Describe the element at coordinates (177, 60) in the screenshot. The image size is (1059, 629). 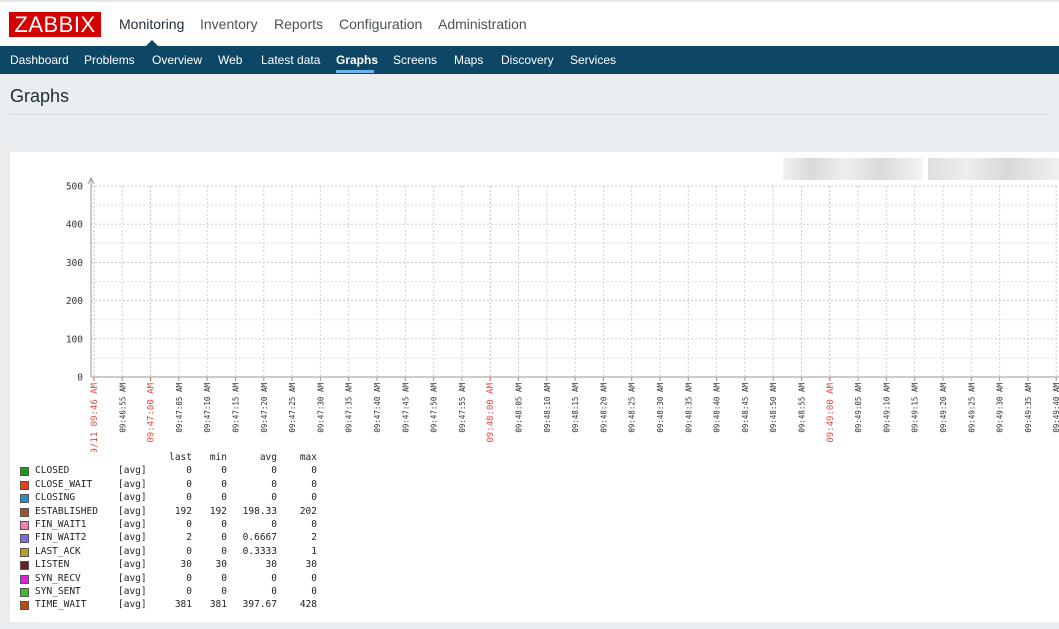
I see `sub-nav-overview: Overview` at that location.